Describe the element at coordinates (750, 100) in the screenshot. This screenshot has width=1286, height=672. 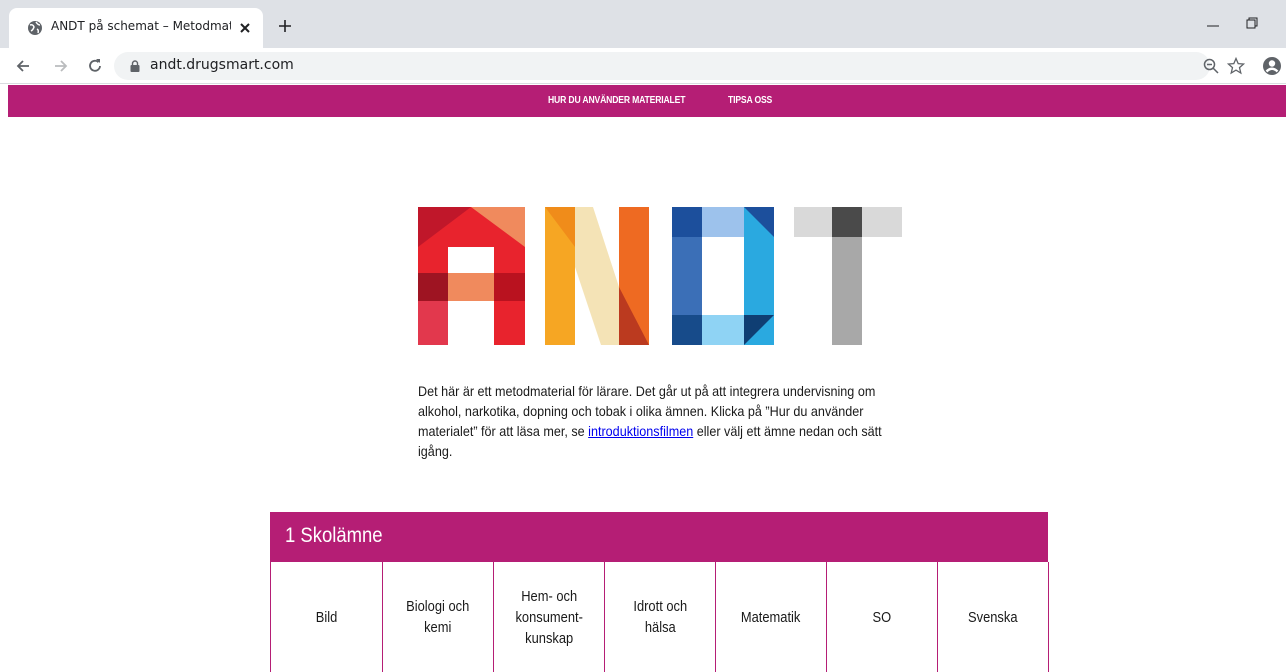
I see `nav-link-tips: TIPSA OSS` at that location.